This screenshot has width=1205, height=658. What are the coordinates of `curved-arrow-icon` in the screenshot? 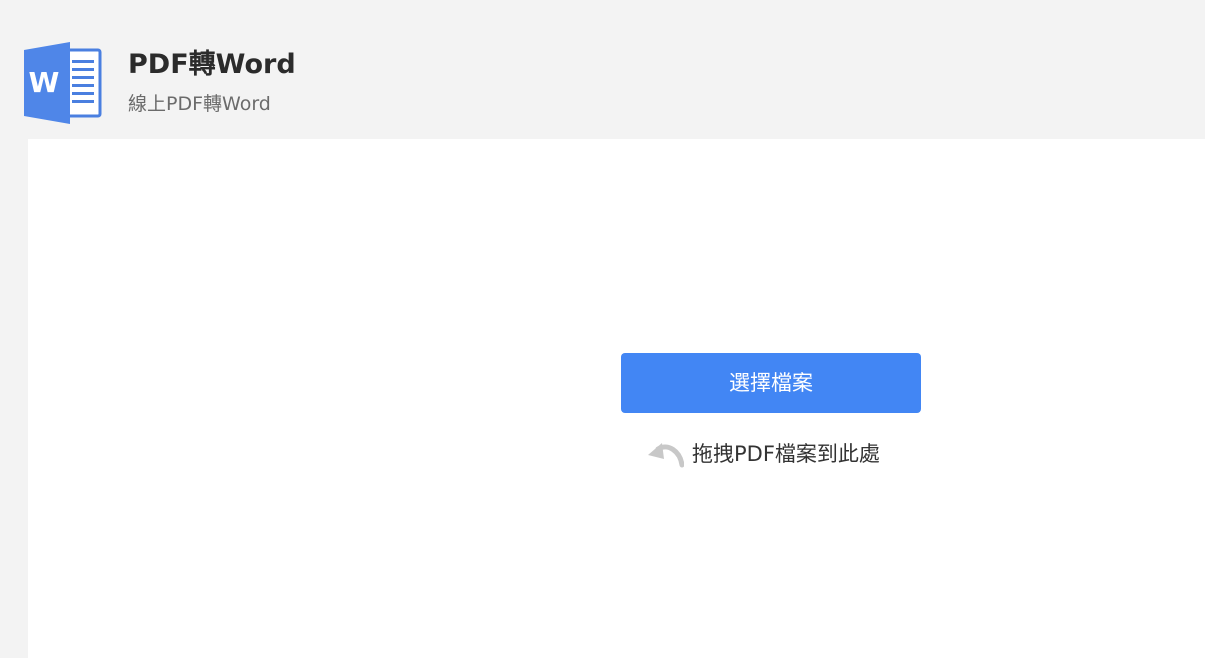 It's located at (666, 455).